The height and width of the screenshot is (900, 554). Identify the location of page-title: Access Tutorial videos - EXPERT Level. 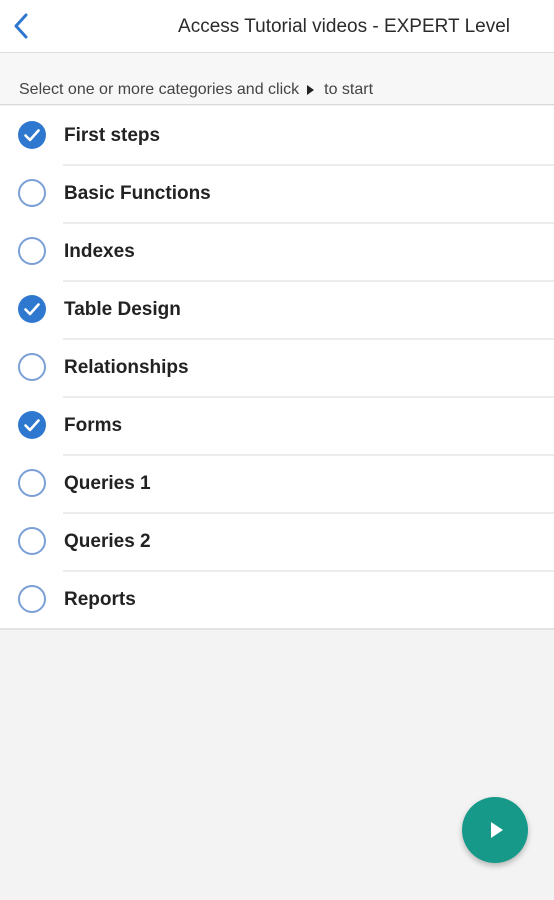
(344, 26).